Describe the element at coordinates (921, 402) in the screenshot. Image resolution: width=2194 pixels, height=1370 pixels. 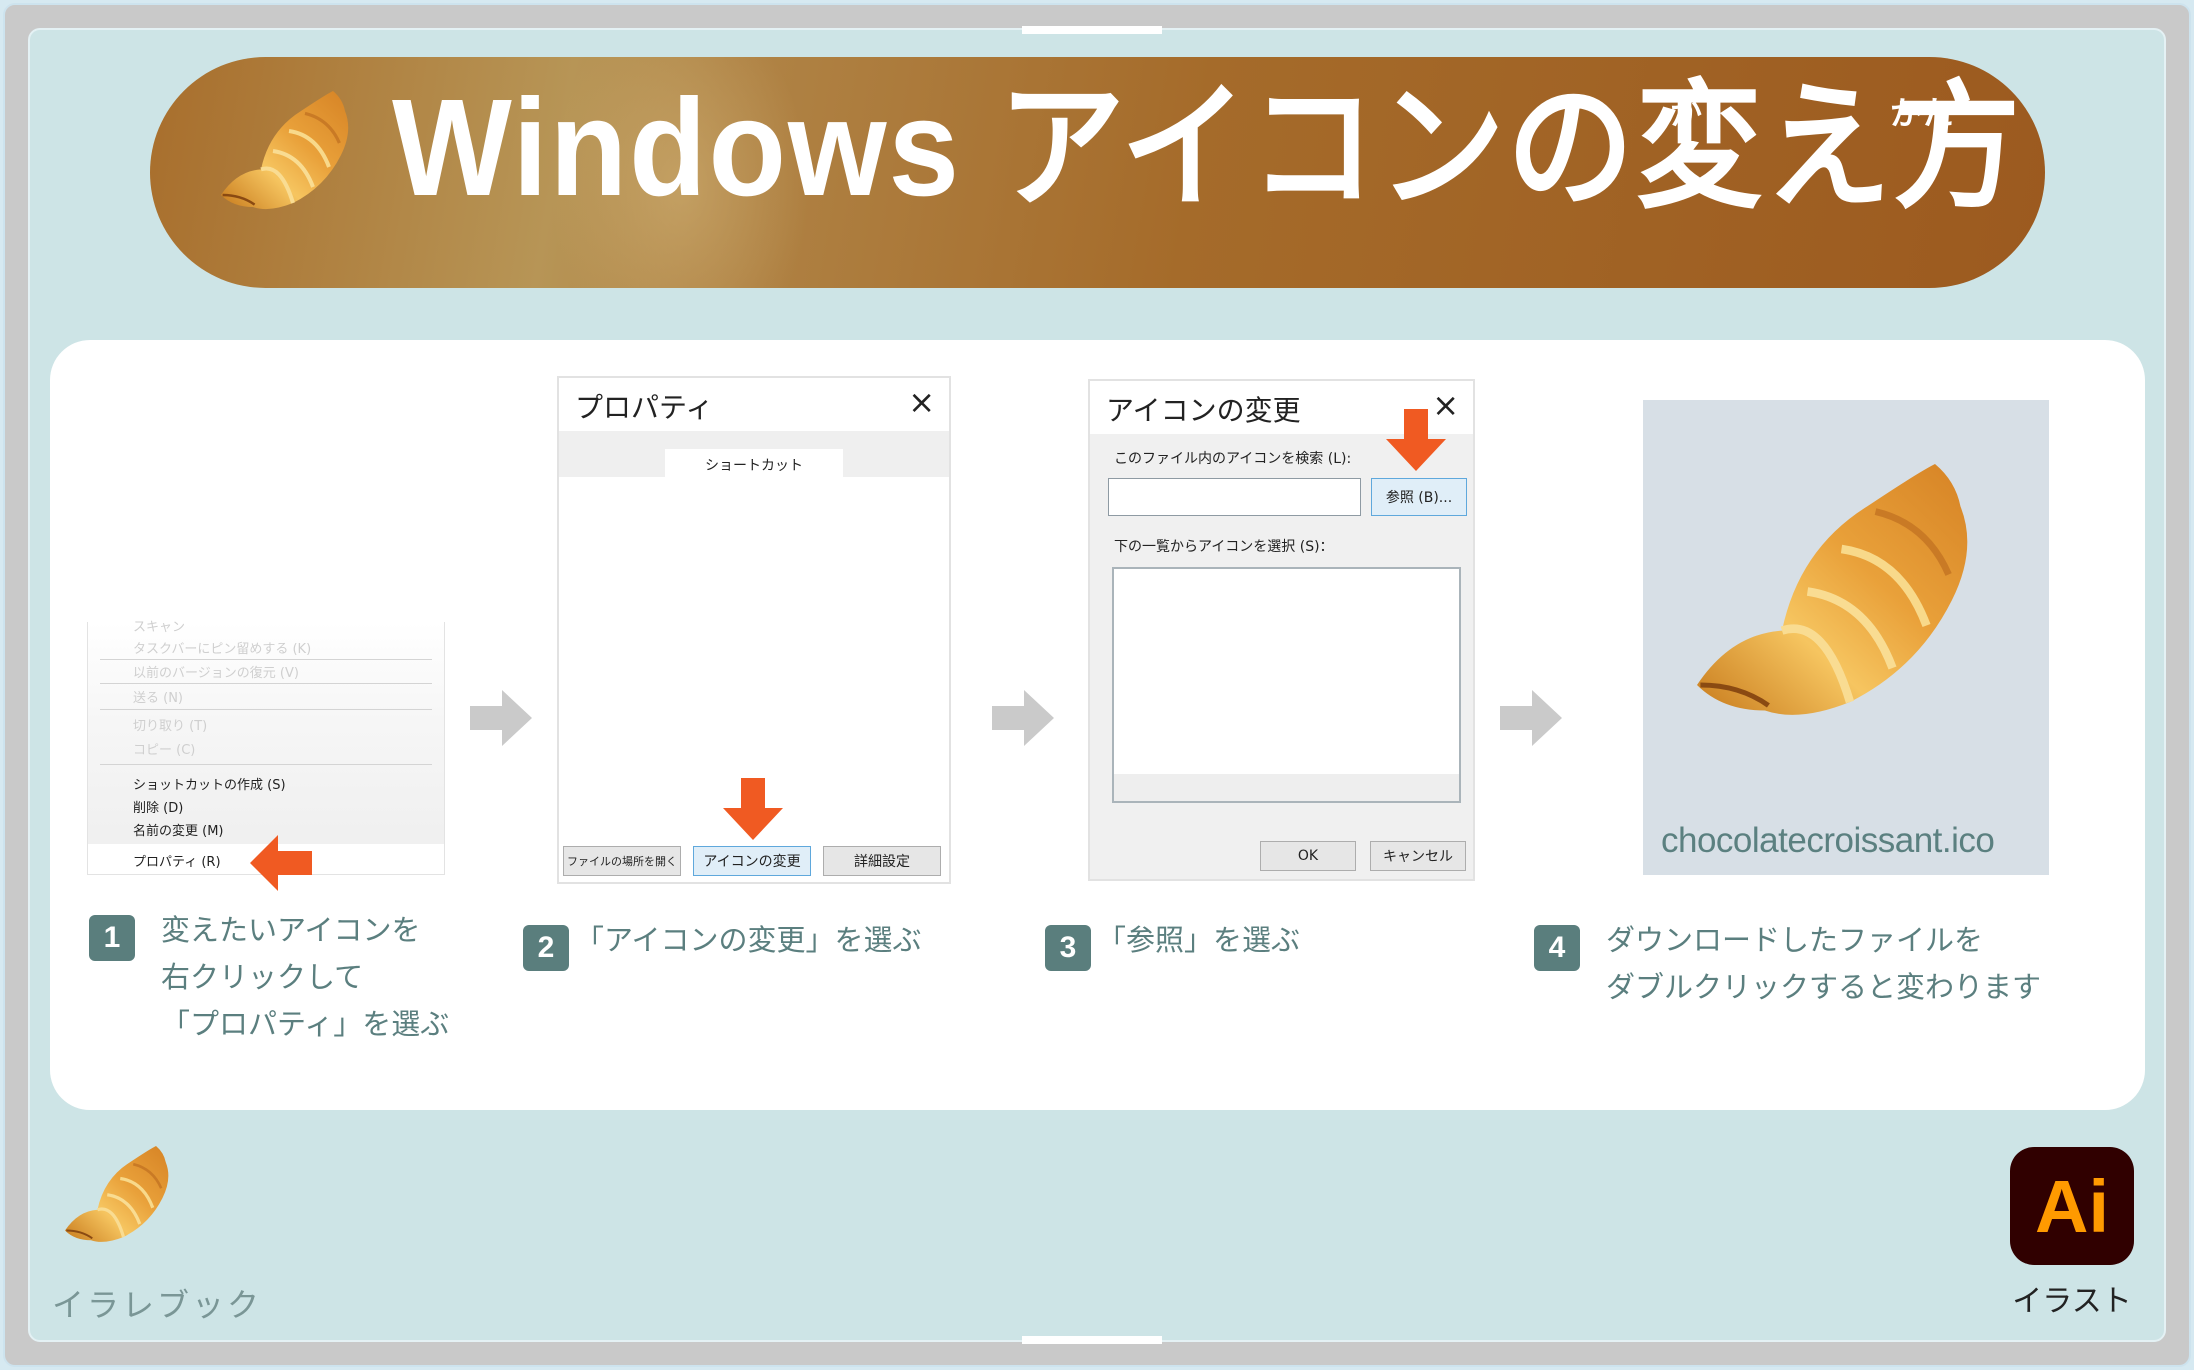
I see `close-icon: ×` at that location.